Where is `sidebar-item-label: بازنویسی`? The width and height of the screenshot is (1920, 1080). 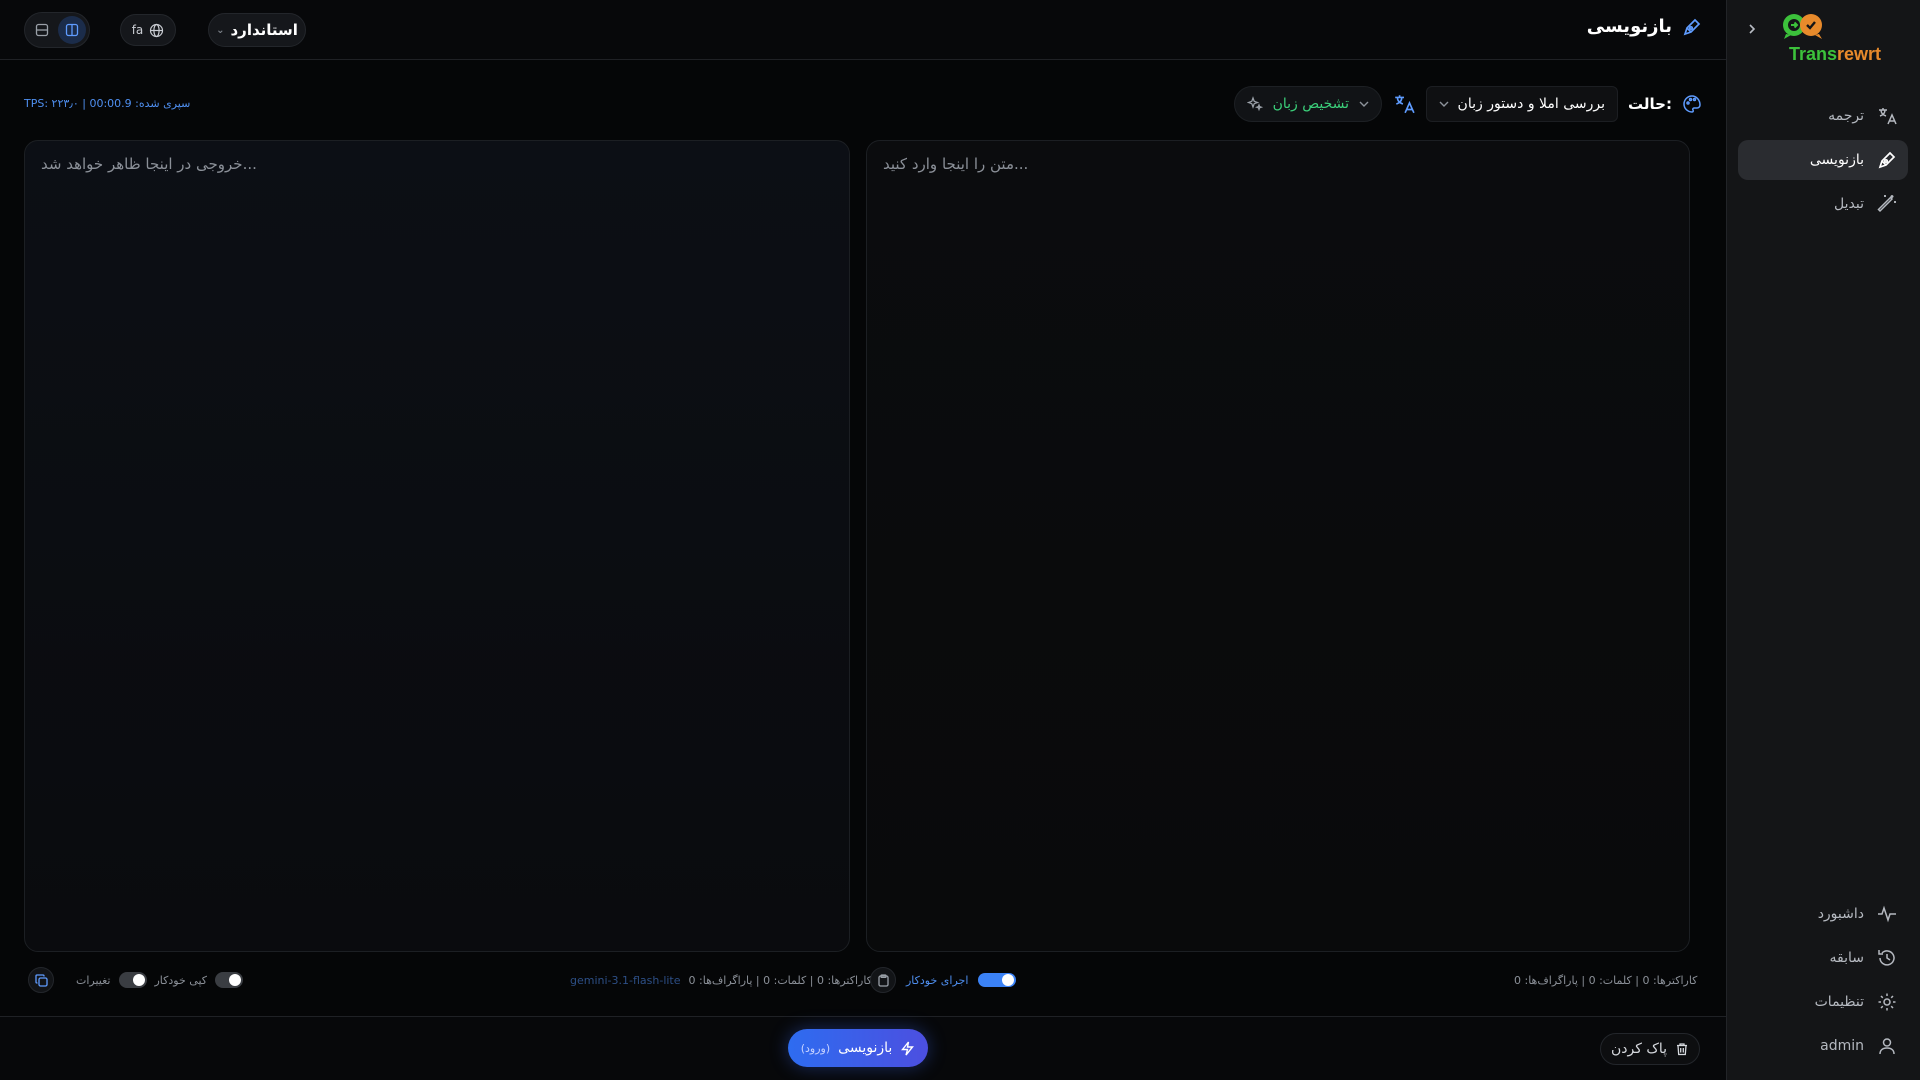
sidebar-item-label: بازنویسی is located at coordinates (1836, 160).